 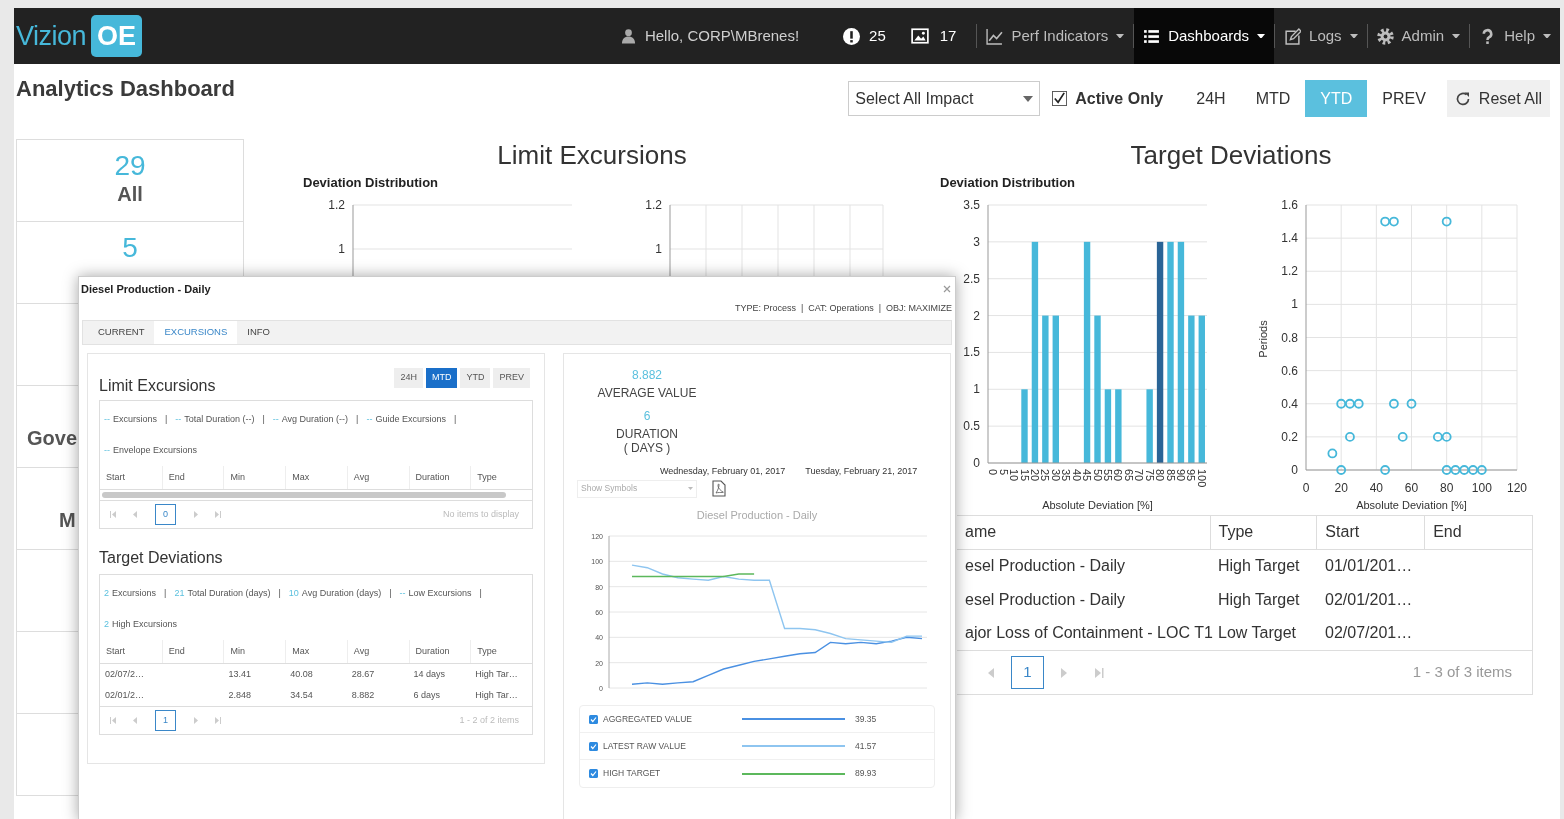 What do you see at coordinates (866, 719) in the screenshot?
I see `legend-value: 39.35` at bounding box center [866, 719].